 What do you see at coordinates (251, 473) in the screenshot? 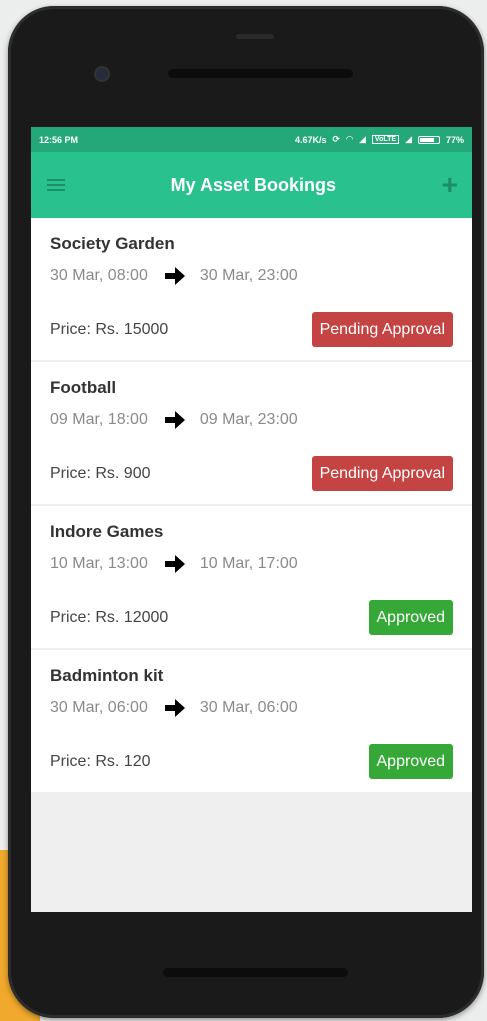
I see `booking-price-row: Price: Rs. 900 Pending Approval` at bounding box center [251, 473].